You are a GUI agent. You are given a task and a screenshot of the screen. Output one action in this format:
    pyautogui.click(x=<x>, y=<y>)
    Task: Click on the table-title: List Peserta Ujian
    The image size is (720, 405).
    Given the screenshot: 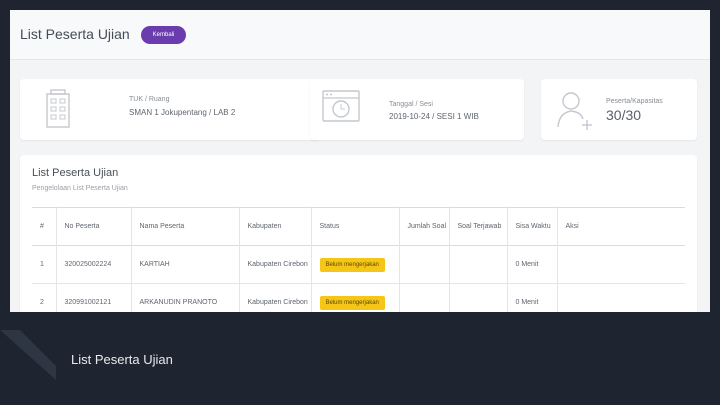 What is the action you would take?
    pyautogui.click(x=75, y=173)
    